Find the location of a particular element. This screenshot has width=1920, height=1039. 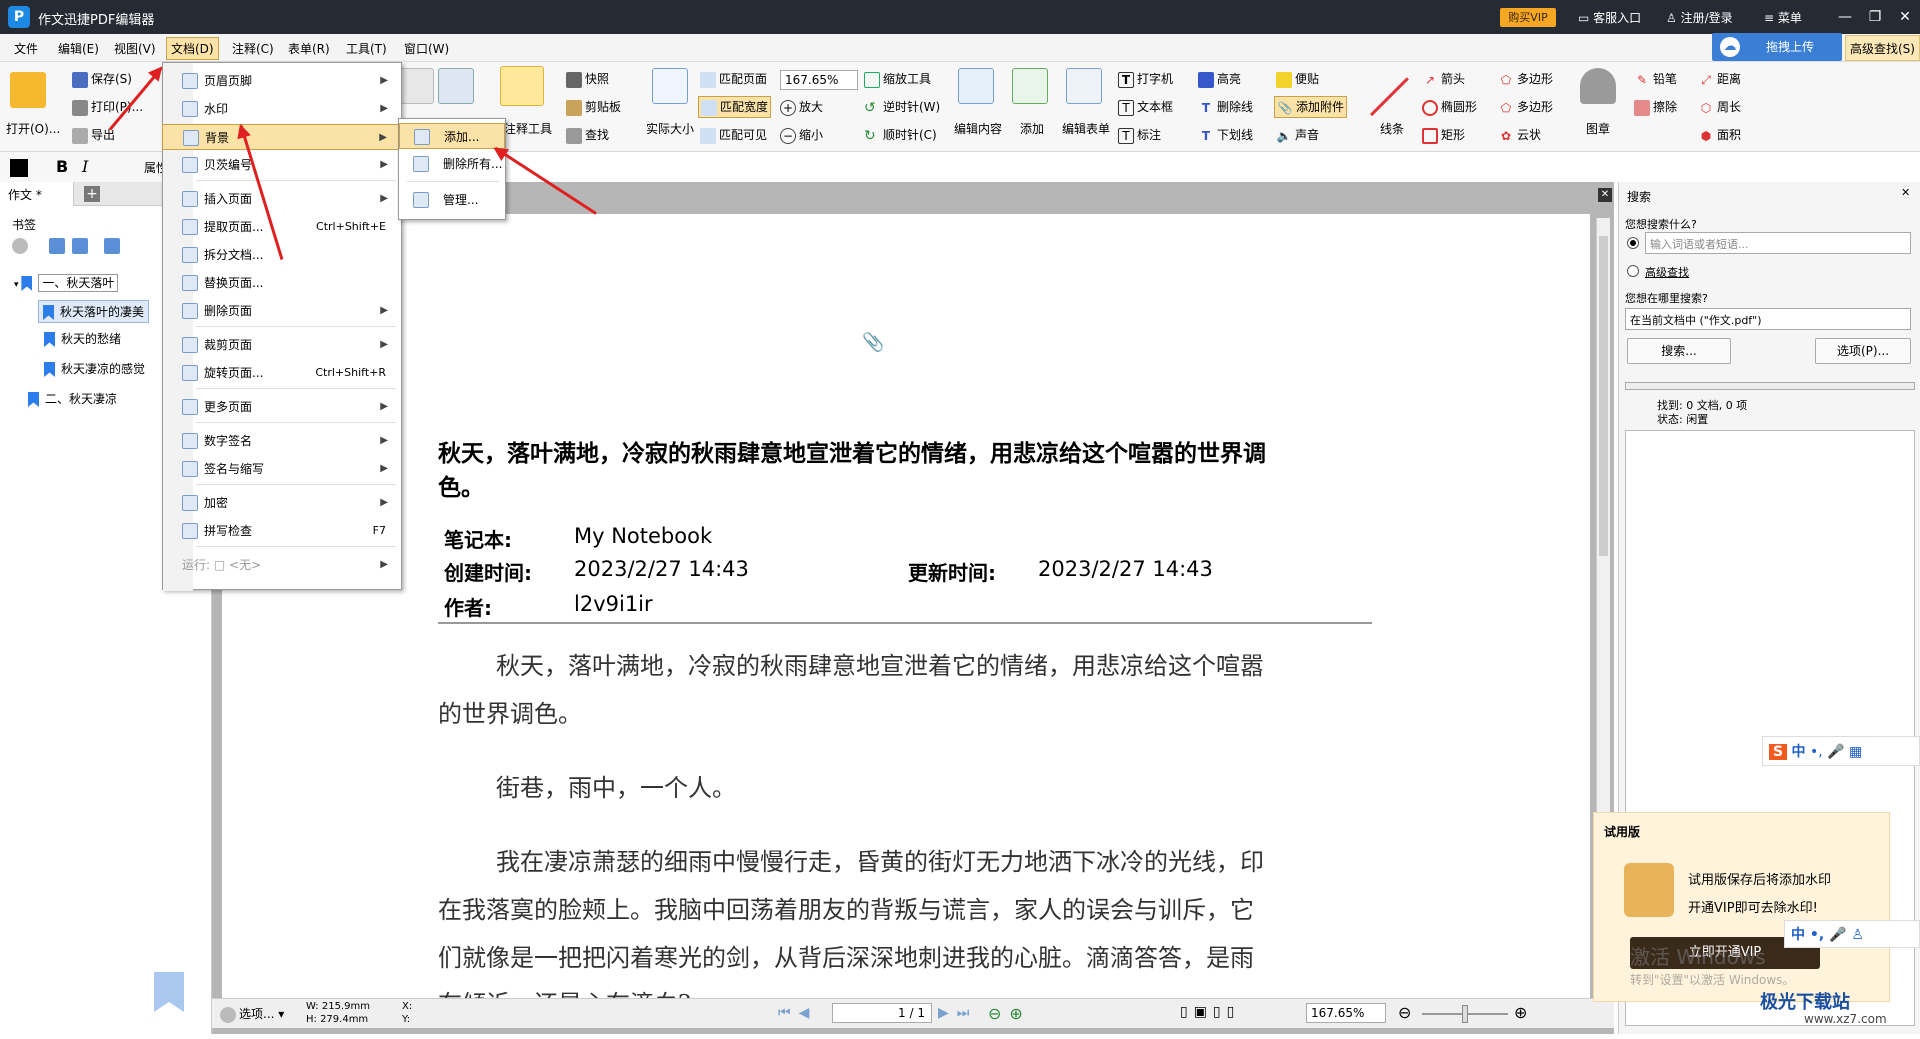

arrow-button: ↗ 箭头 is located at coordinates (1443, 79).